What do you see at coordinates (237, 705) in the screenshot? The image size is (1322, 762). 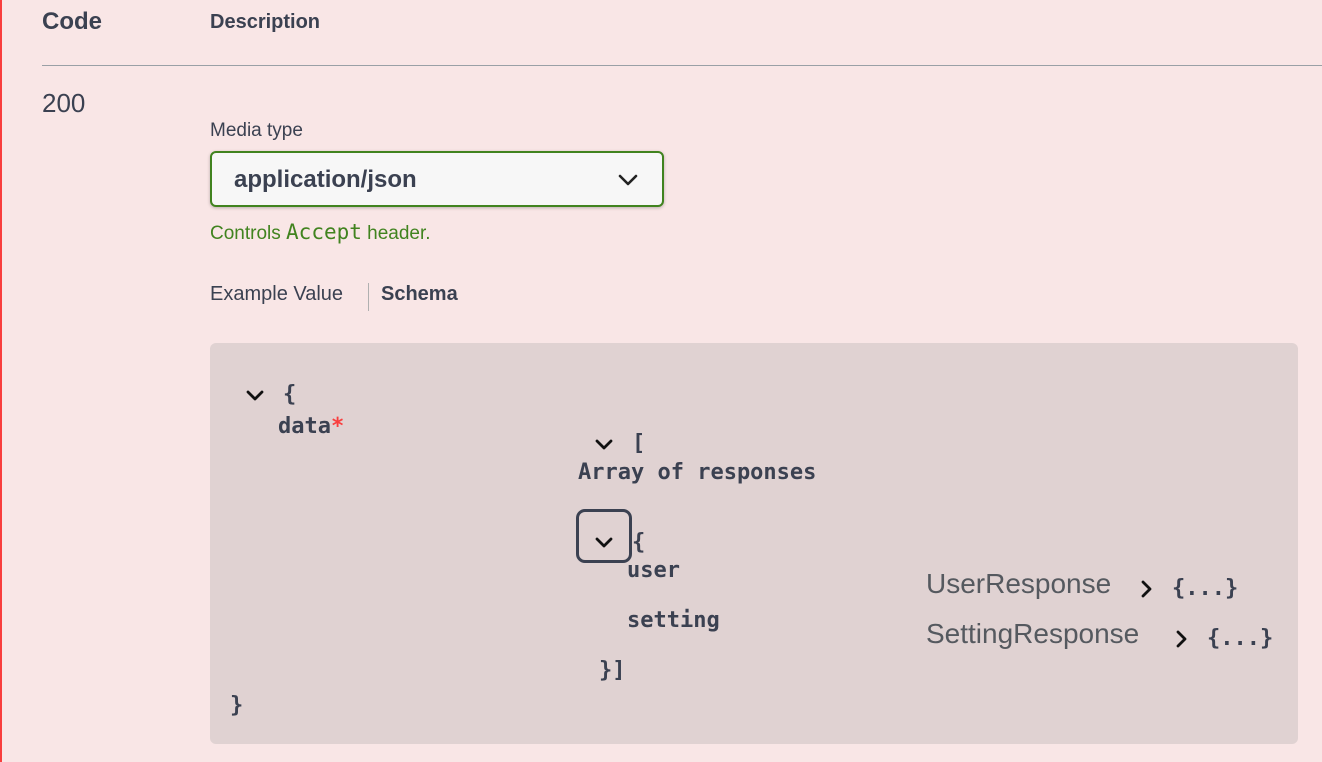 I see `root-close-brace: }` at bounding box center [237, 705].